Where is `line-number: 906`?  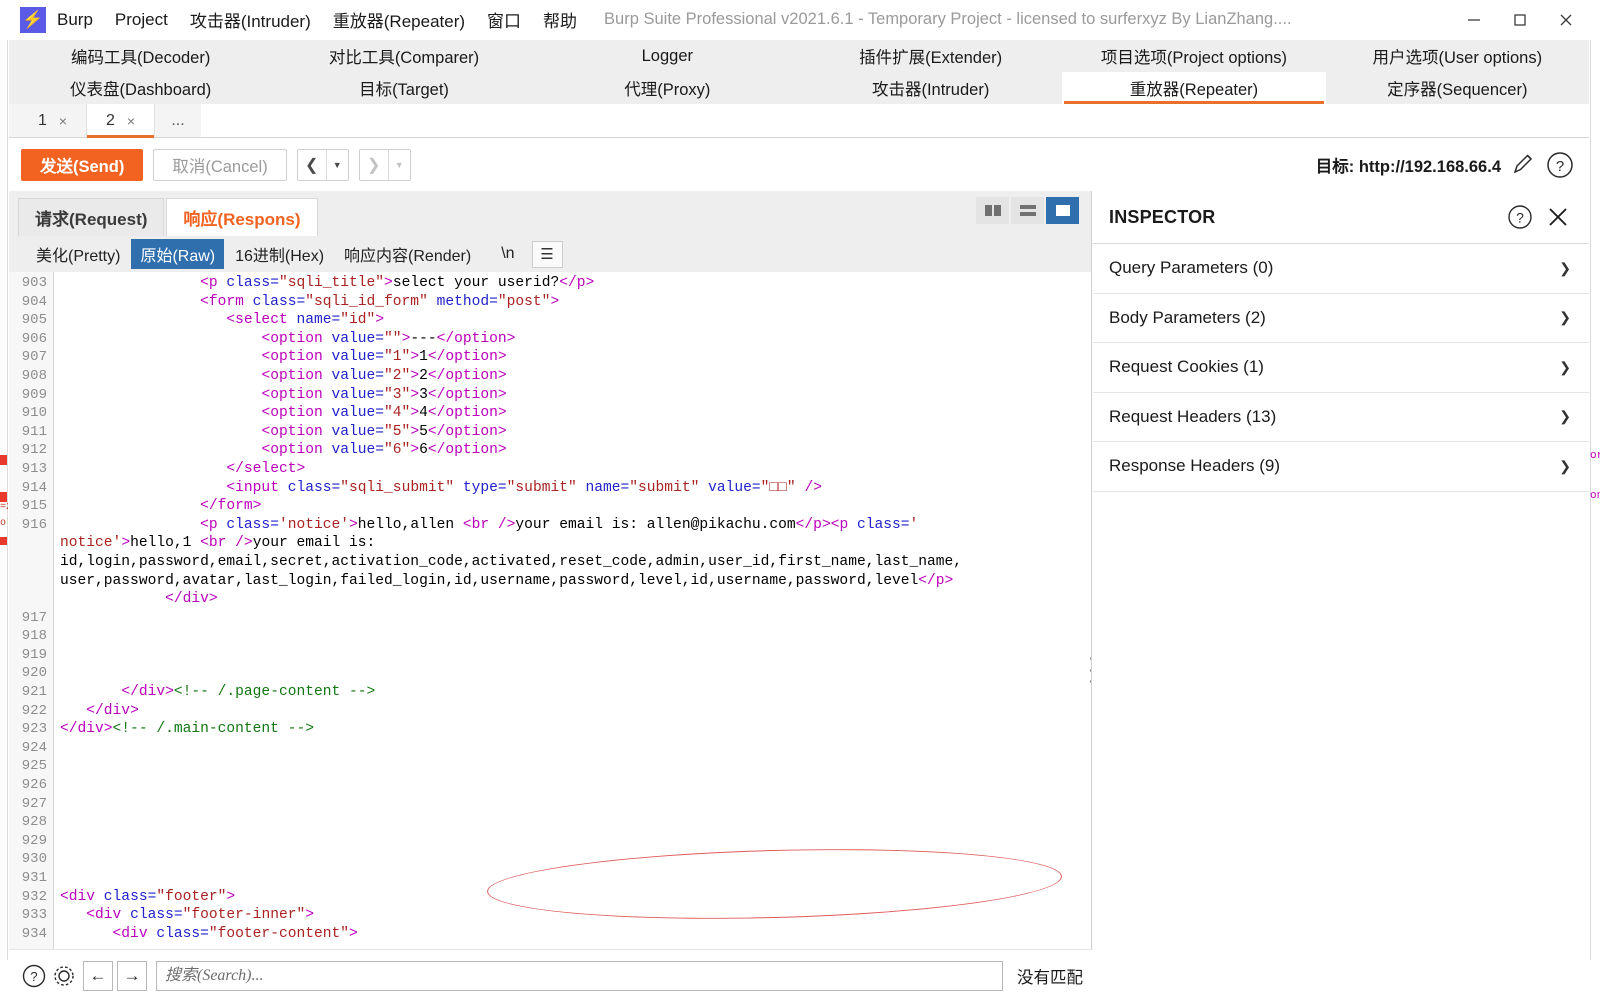 line-number: 906 is located at coordinates (34, 338).